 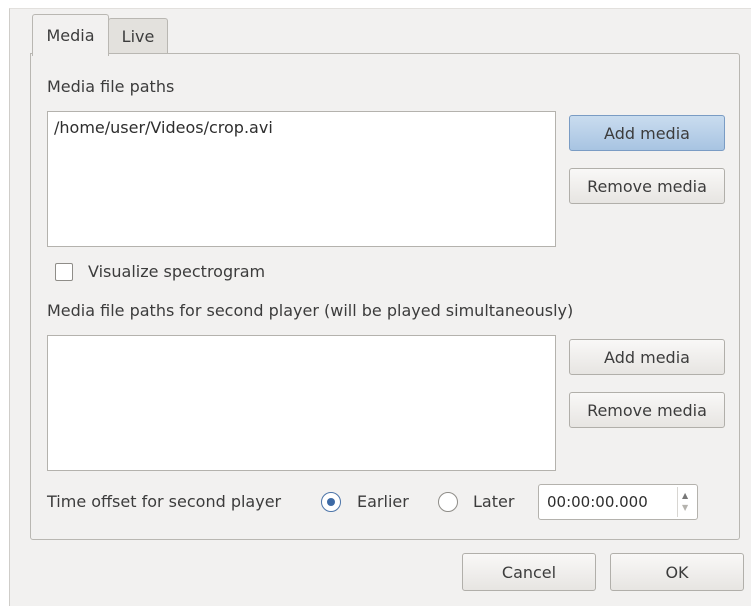 What do you see at coordinates (331, 502) in the screenshot?
I see `earlier-radio` at bounding box center [331, 502].